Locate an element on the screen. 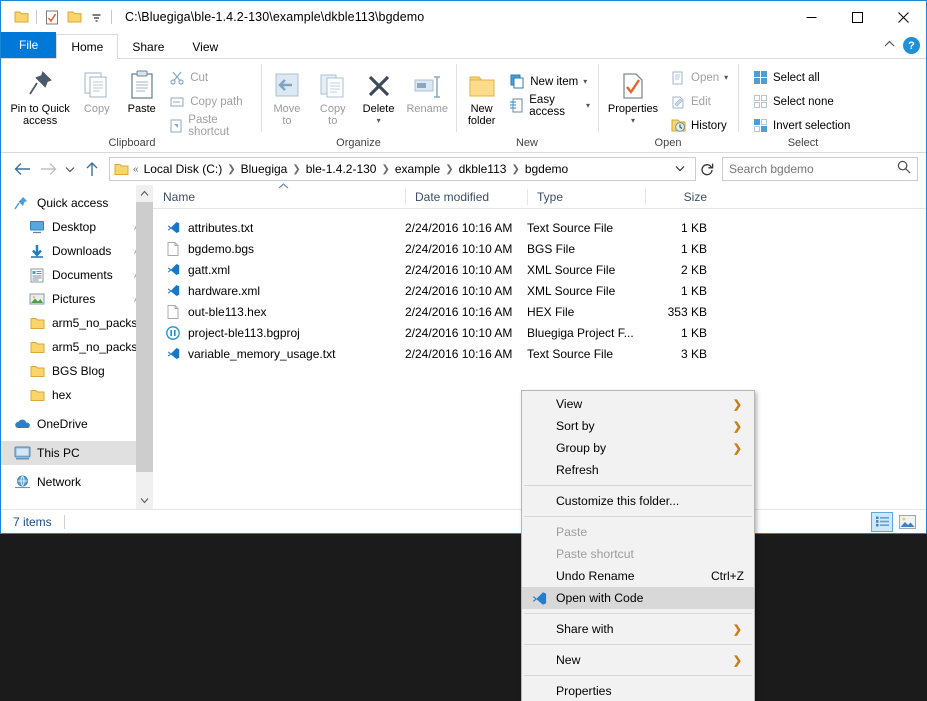  context-menu-item-new: New ❯ is located at coordinates (638, 660).